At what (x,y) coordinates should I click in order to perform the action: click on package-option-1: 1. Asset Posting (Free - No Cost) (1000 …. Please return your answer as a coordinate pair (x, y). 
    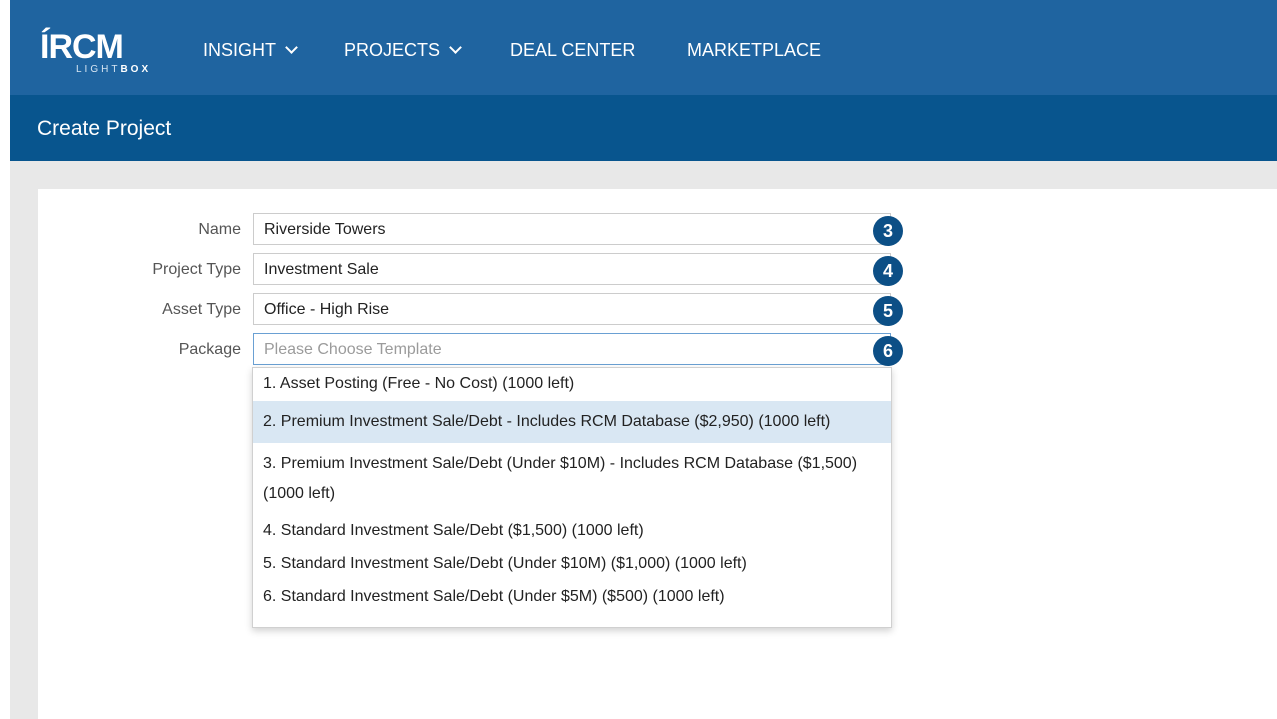
    Looking at the image, I should click on (572, 384).